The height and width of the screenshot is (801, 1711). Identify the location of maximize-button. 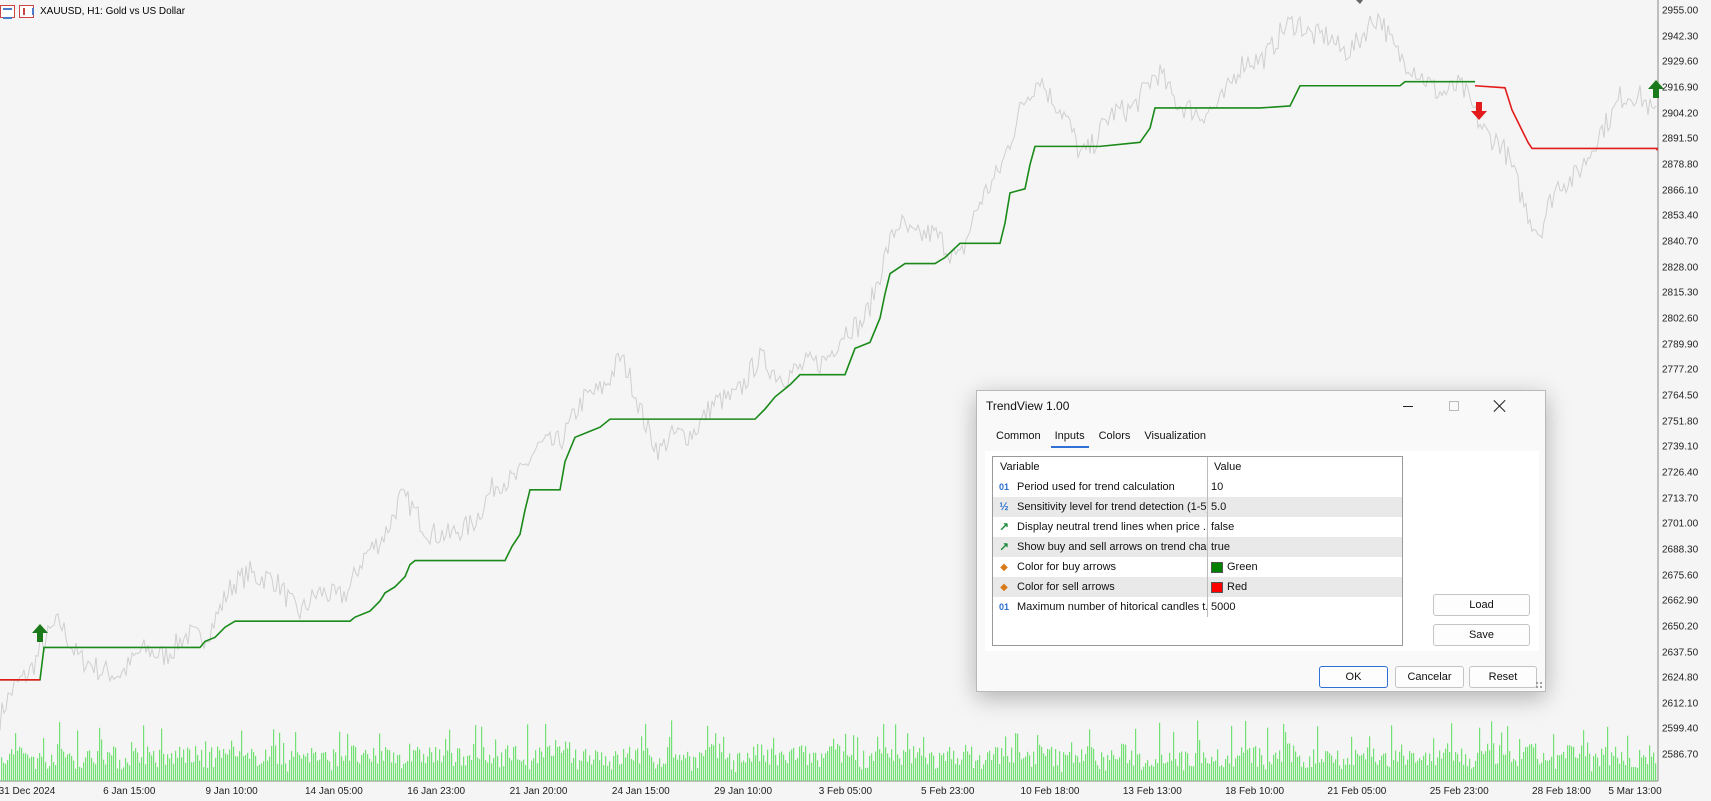
(1454, 406).